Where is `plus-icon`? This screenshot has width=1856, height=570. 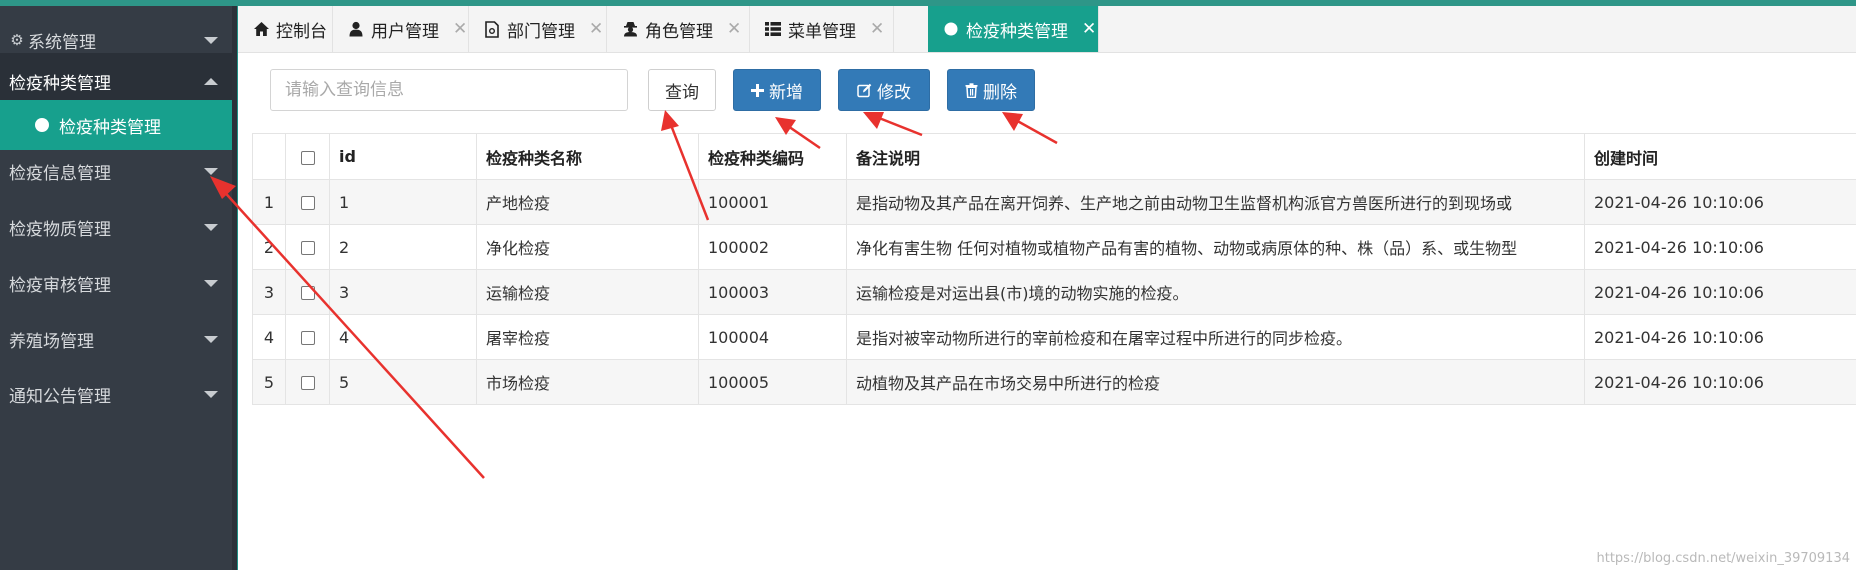 plus-icon is located at coordinates (757, 90).